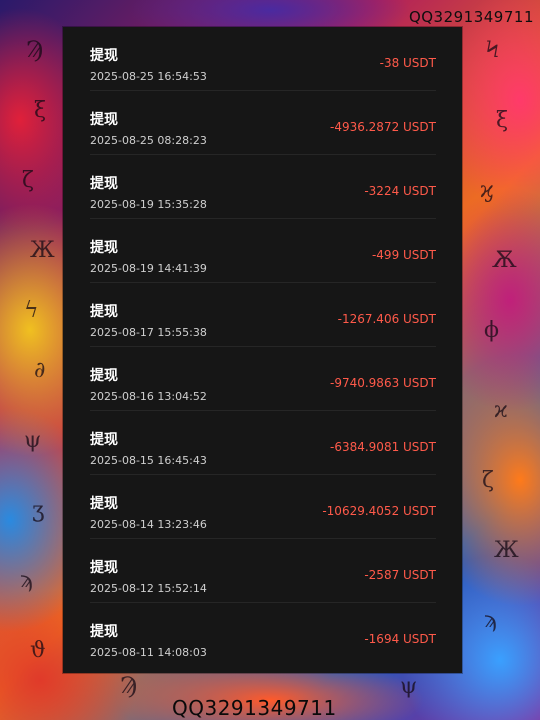  What do you see at coordinates (382, 447) in the screenshot?
I see `record-amount: -6384.9081 USDT` at bounding box center [382, 447].